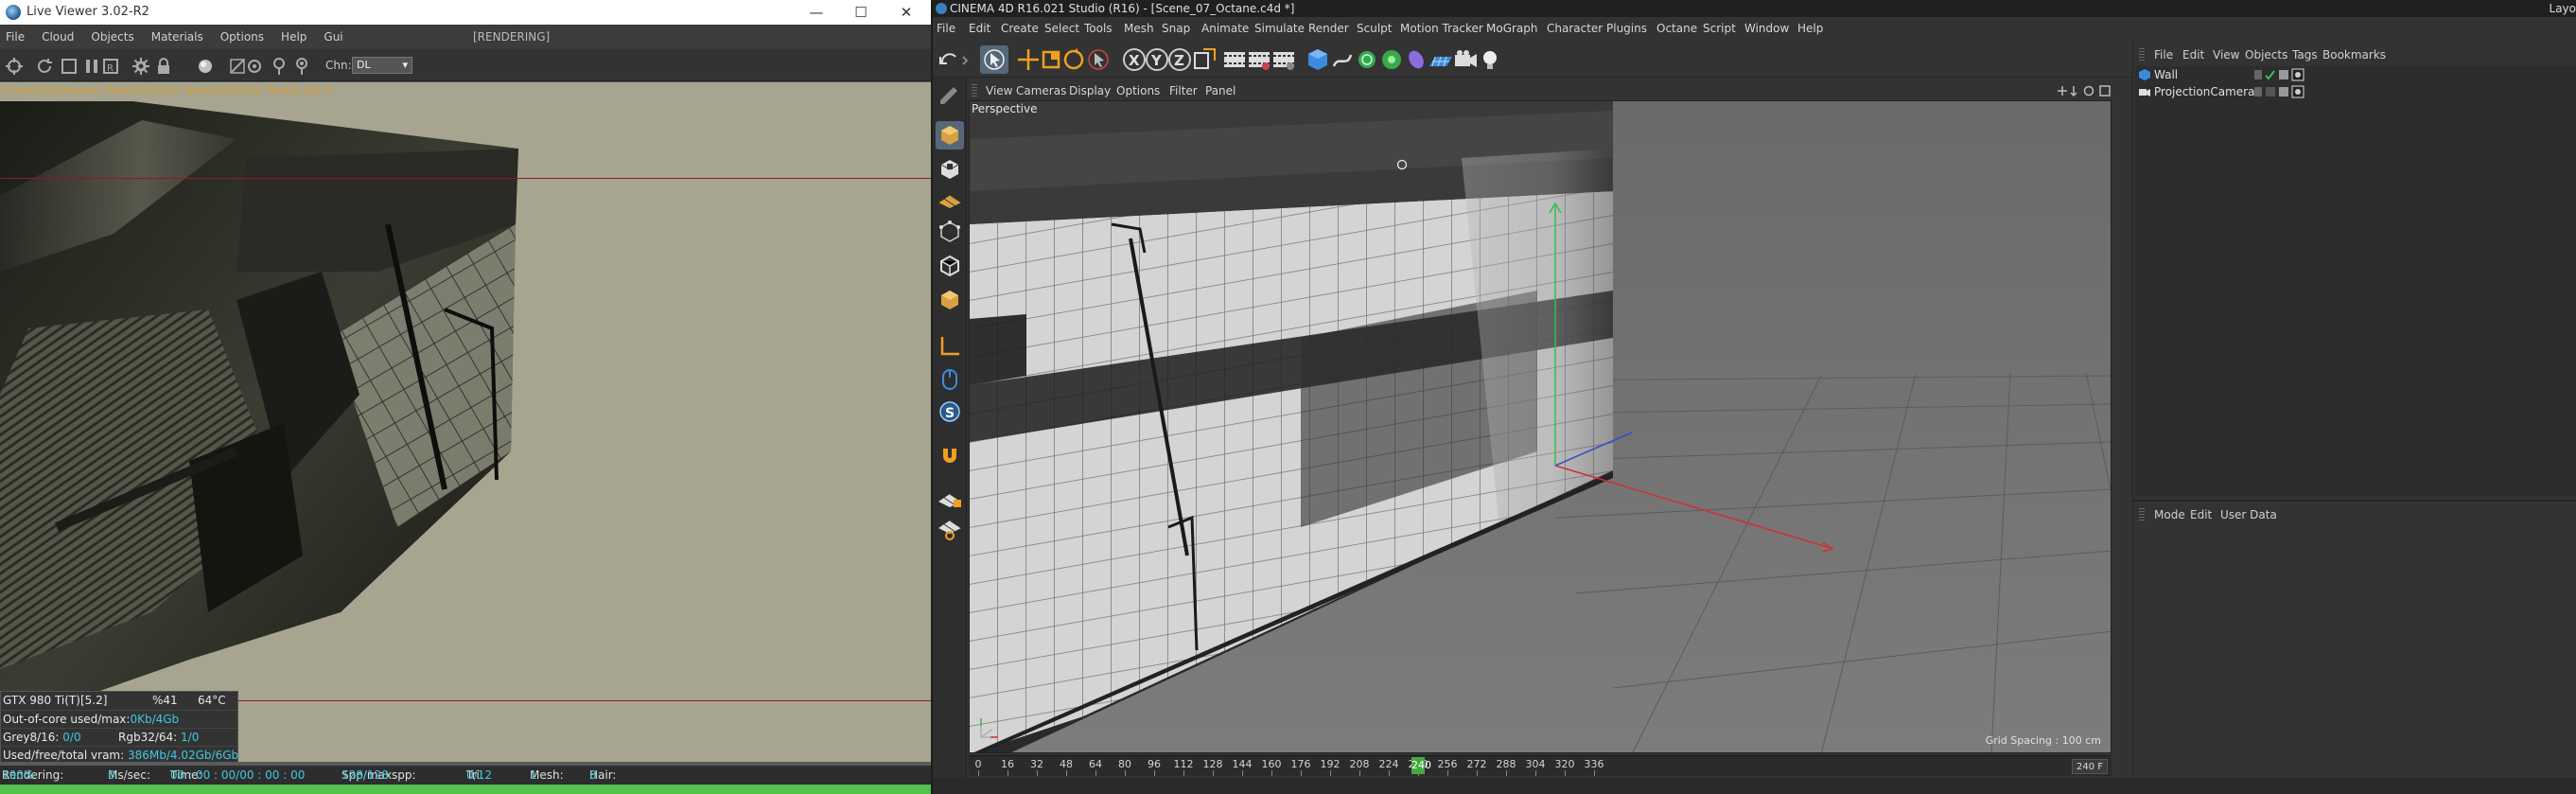 The image size is (2576, 794). Describe the element at coordinates (950, 345) in the screenshot. I see `enable-axis-icon` at that location.